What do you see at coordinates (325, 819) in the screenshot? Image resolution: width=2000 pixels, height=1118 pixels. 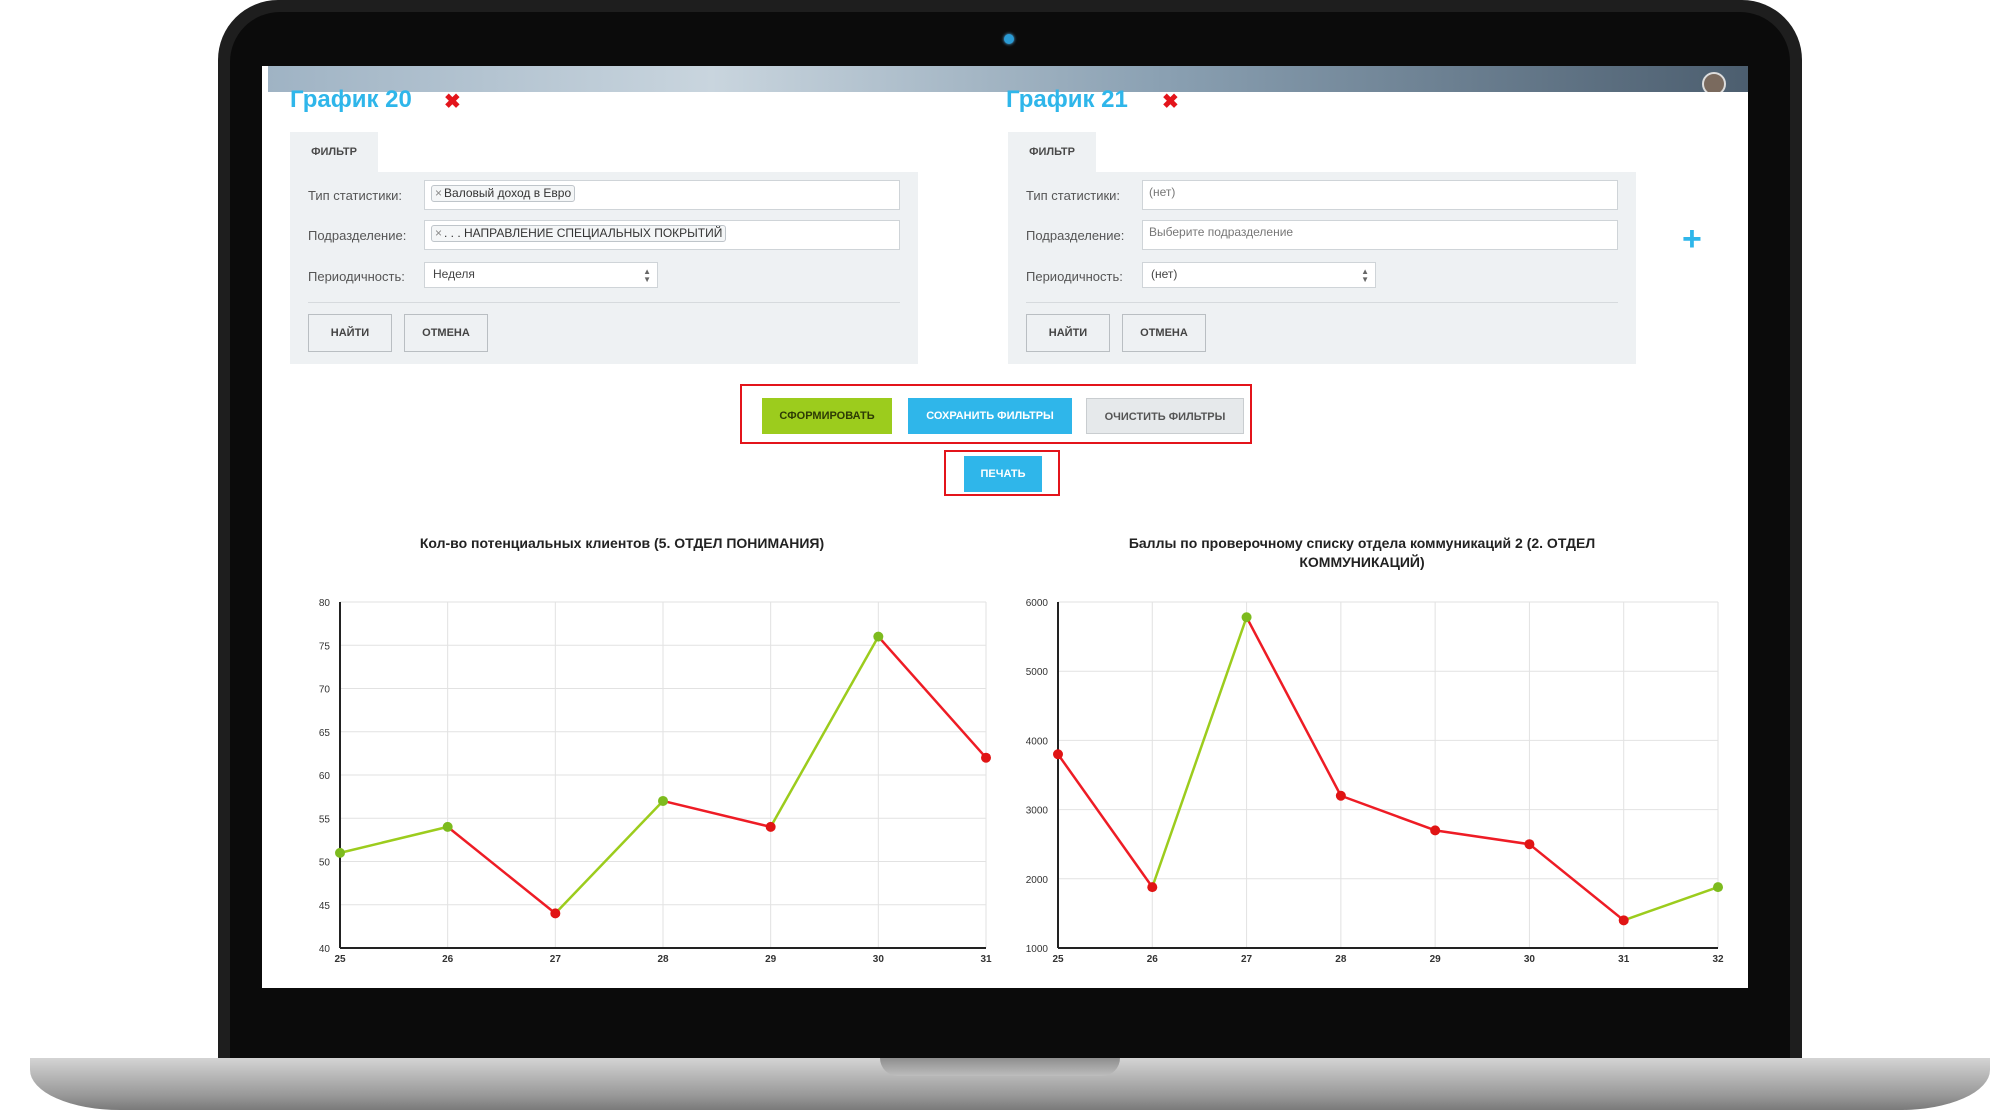 I see `y-tick-label: 55` at bounding box center [325, 819].